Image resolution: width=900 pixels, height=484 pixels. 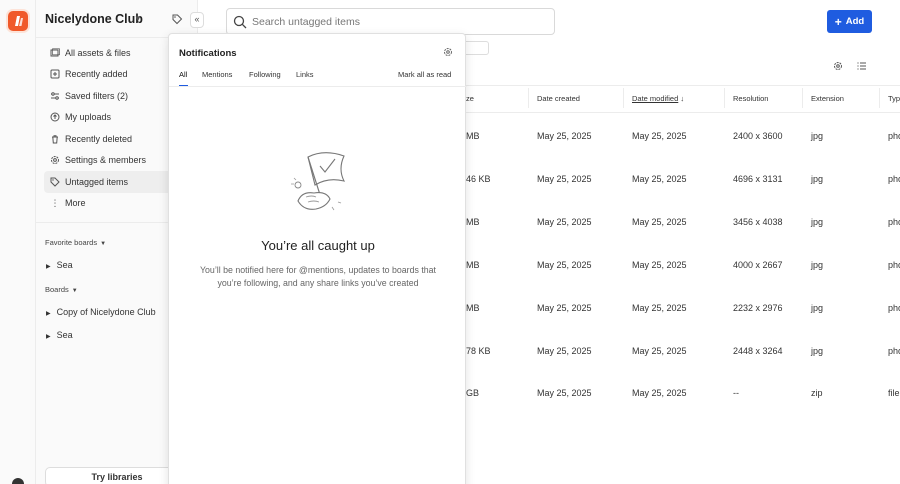 I want to click on images-icon, so click(x=55, y=53).